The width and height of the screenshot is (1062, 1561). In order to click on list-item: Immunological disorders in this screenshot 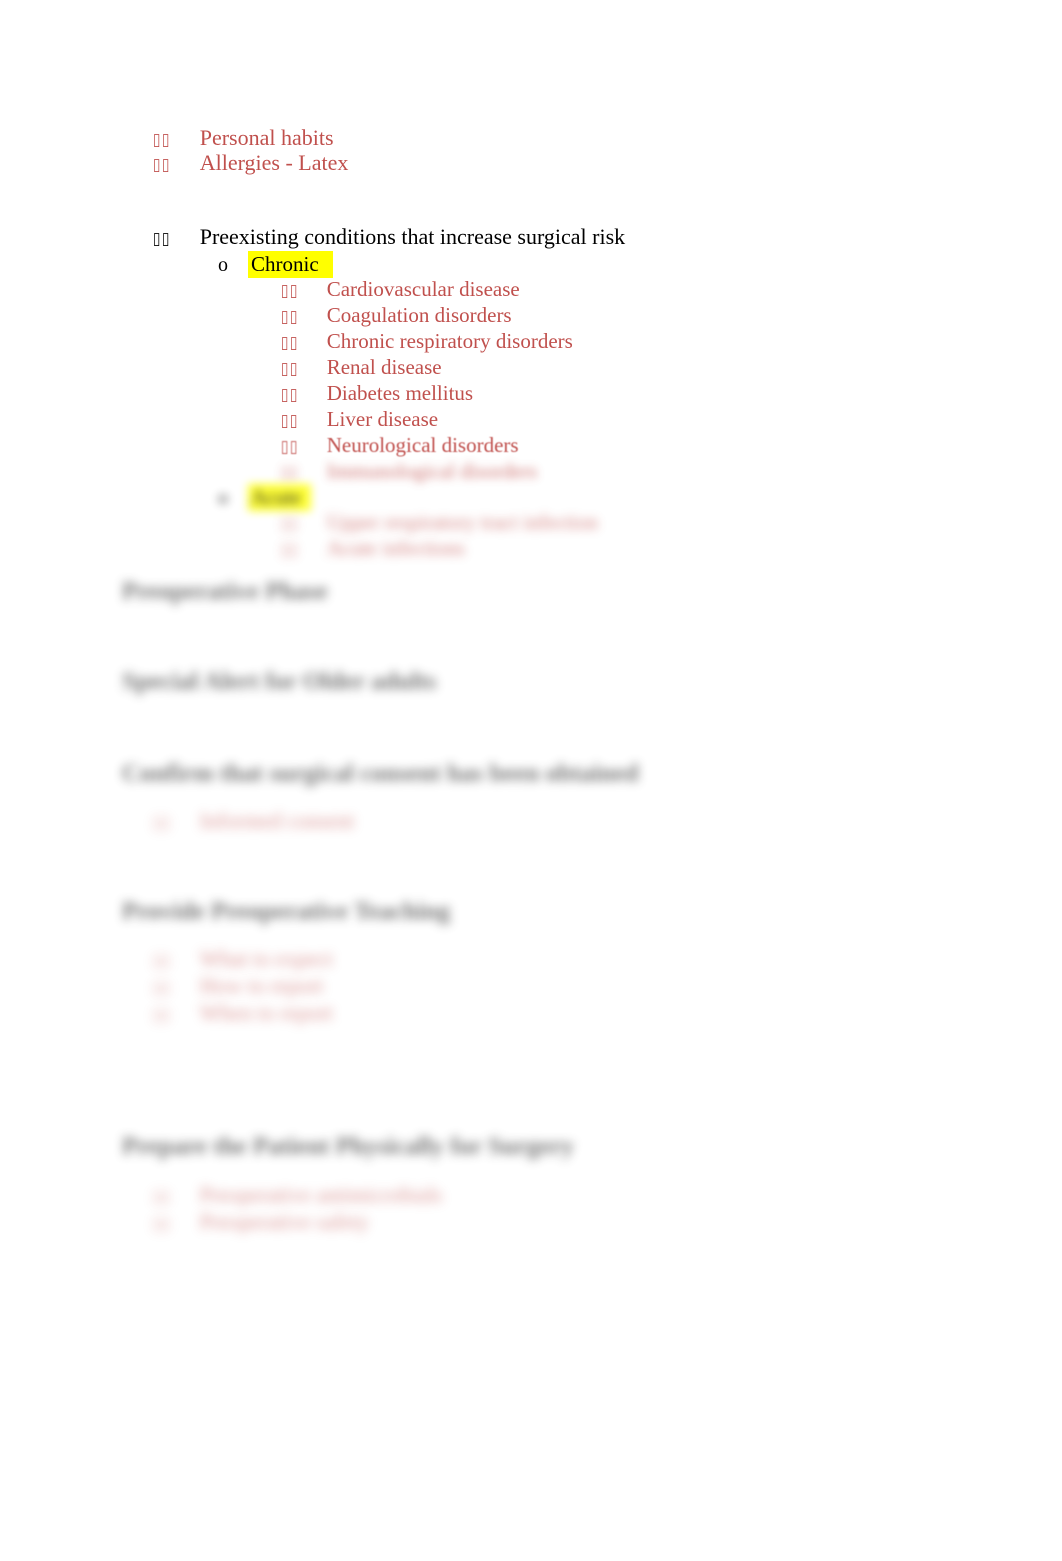, I will do `click(409, 471)`.